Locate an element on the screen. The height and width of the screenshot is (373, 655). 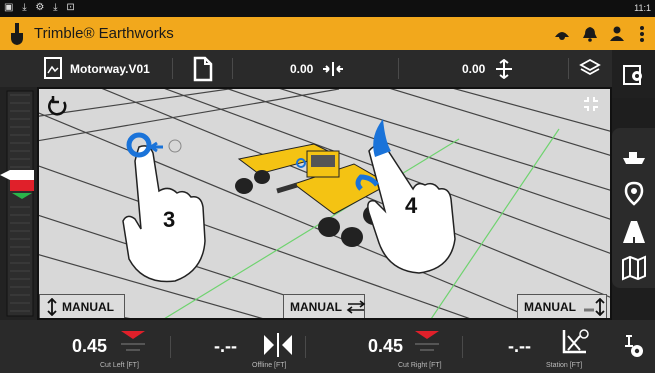
station-label: Station [FT] is located at coordinates (564, 365).